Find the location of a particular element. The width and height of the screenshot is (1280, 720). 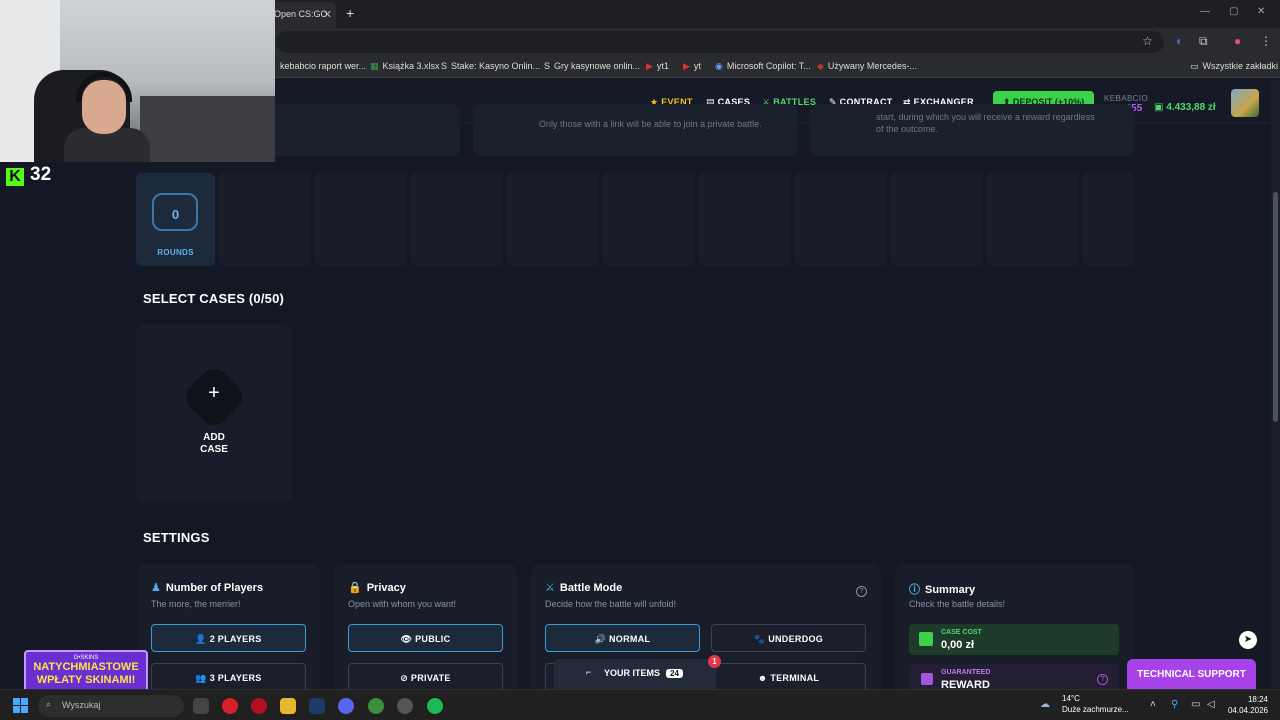

bookmark-item: ▶ yt is located at coordinates (692, 66).